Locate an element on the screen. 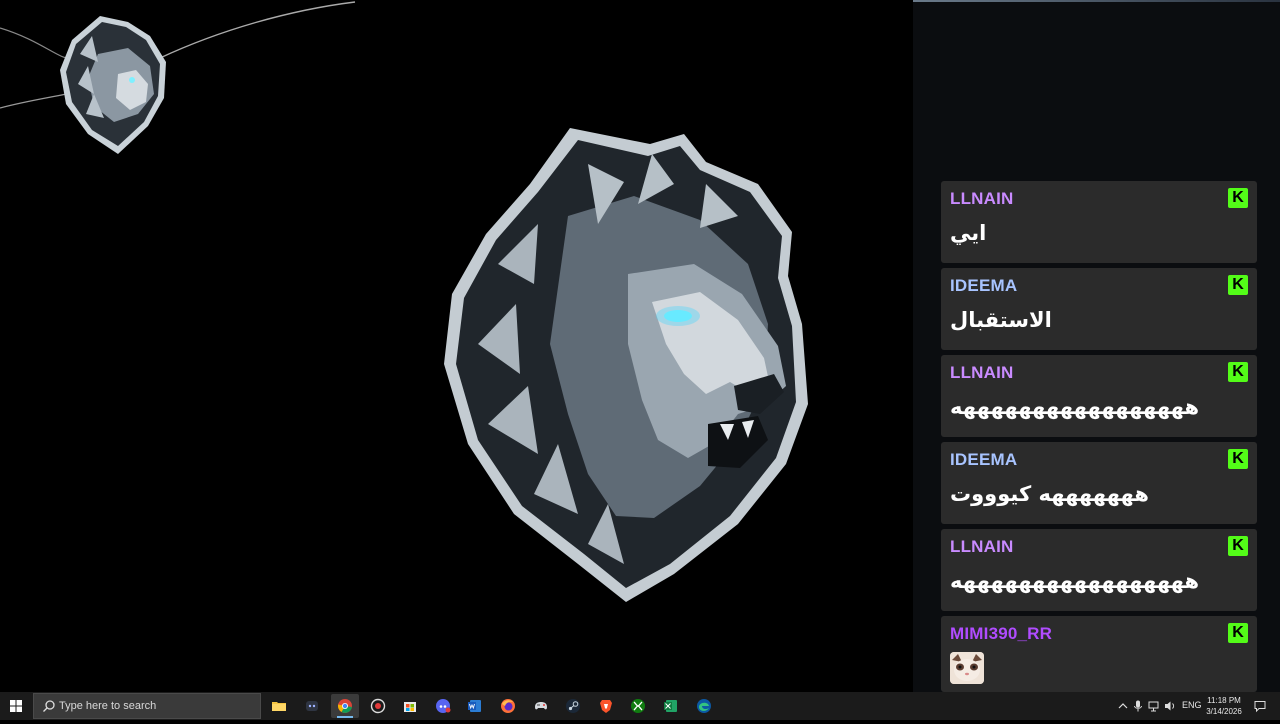  chat-message: IDEEMA K هههههههه كيوووت is located at coordinates (1099, 483).